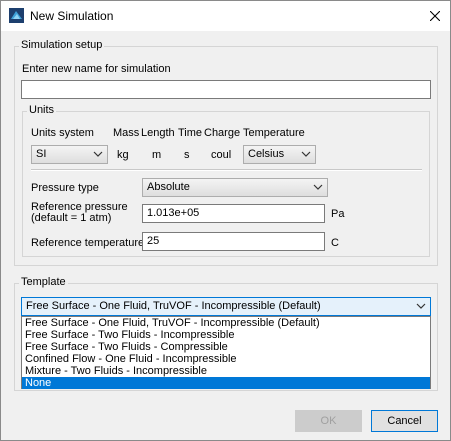 This screenshot has width=451, height=441. I want to click on template-legend: Template, so click(43, 282).